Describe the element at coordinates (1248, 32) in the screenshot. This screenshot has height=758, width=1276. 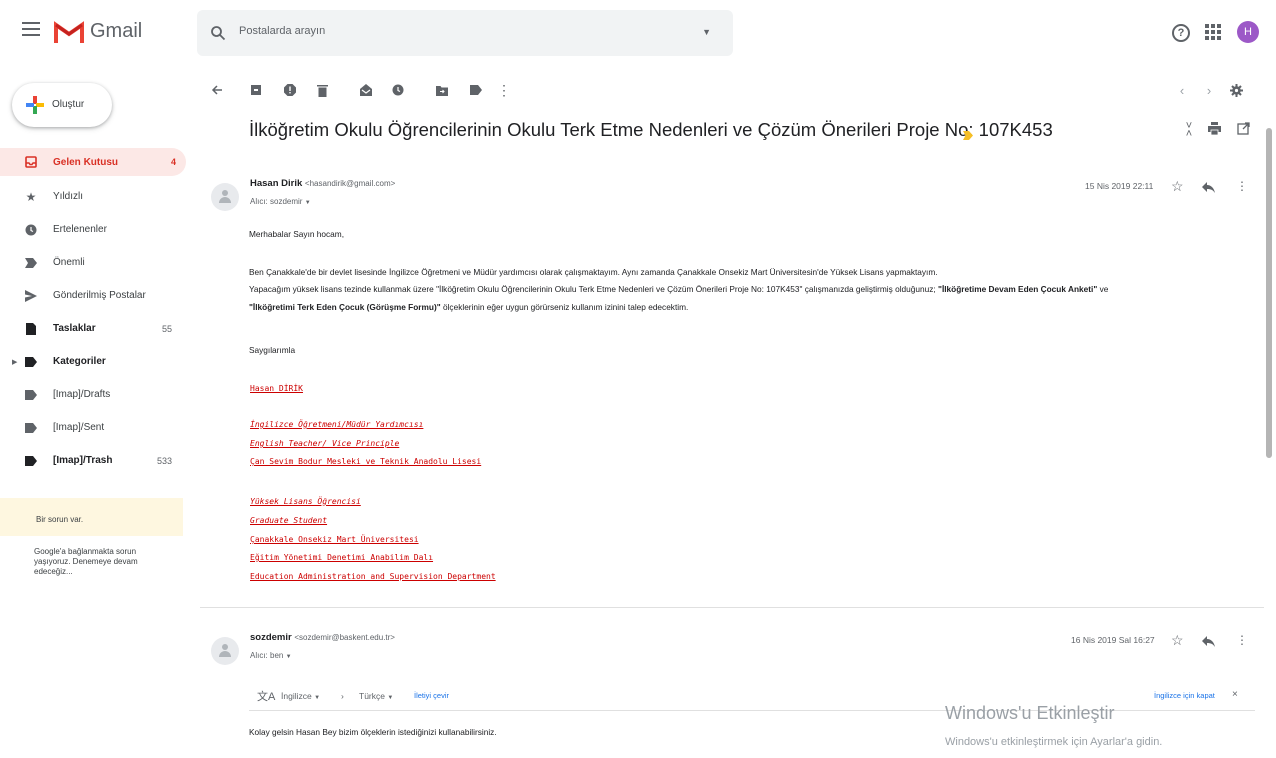
I see `account-avatar: H` at that location.